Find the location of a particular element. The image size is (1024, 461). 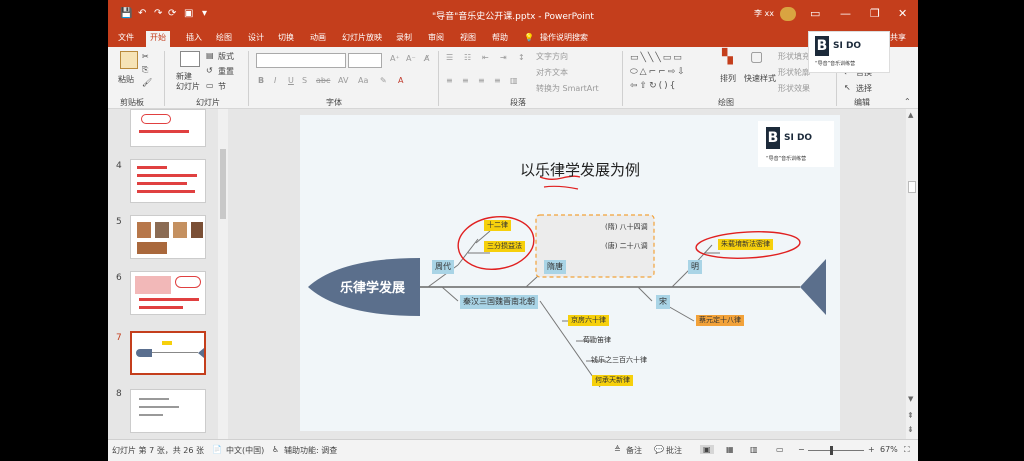

paste-icon is located at coordinates (129, 60).